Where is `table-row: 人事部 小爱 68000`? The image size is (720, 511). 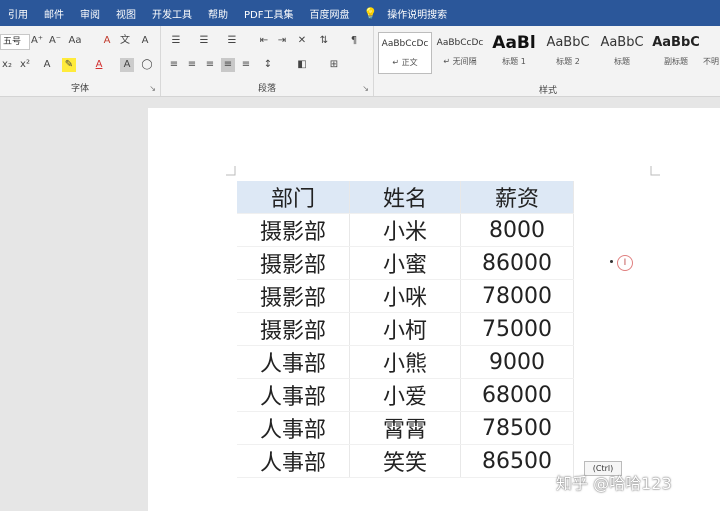 table-row: 人事部 小爱 68000 is located at coordinates (405, 395).